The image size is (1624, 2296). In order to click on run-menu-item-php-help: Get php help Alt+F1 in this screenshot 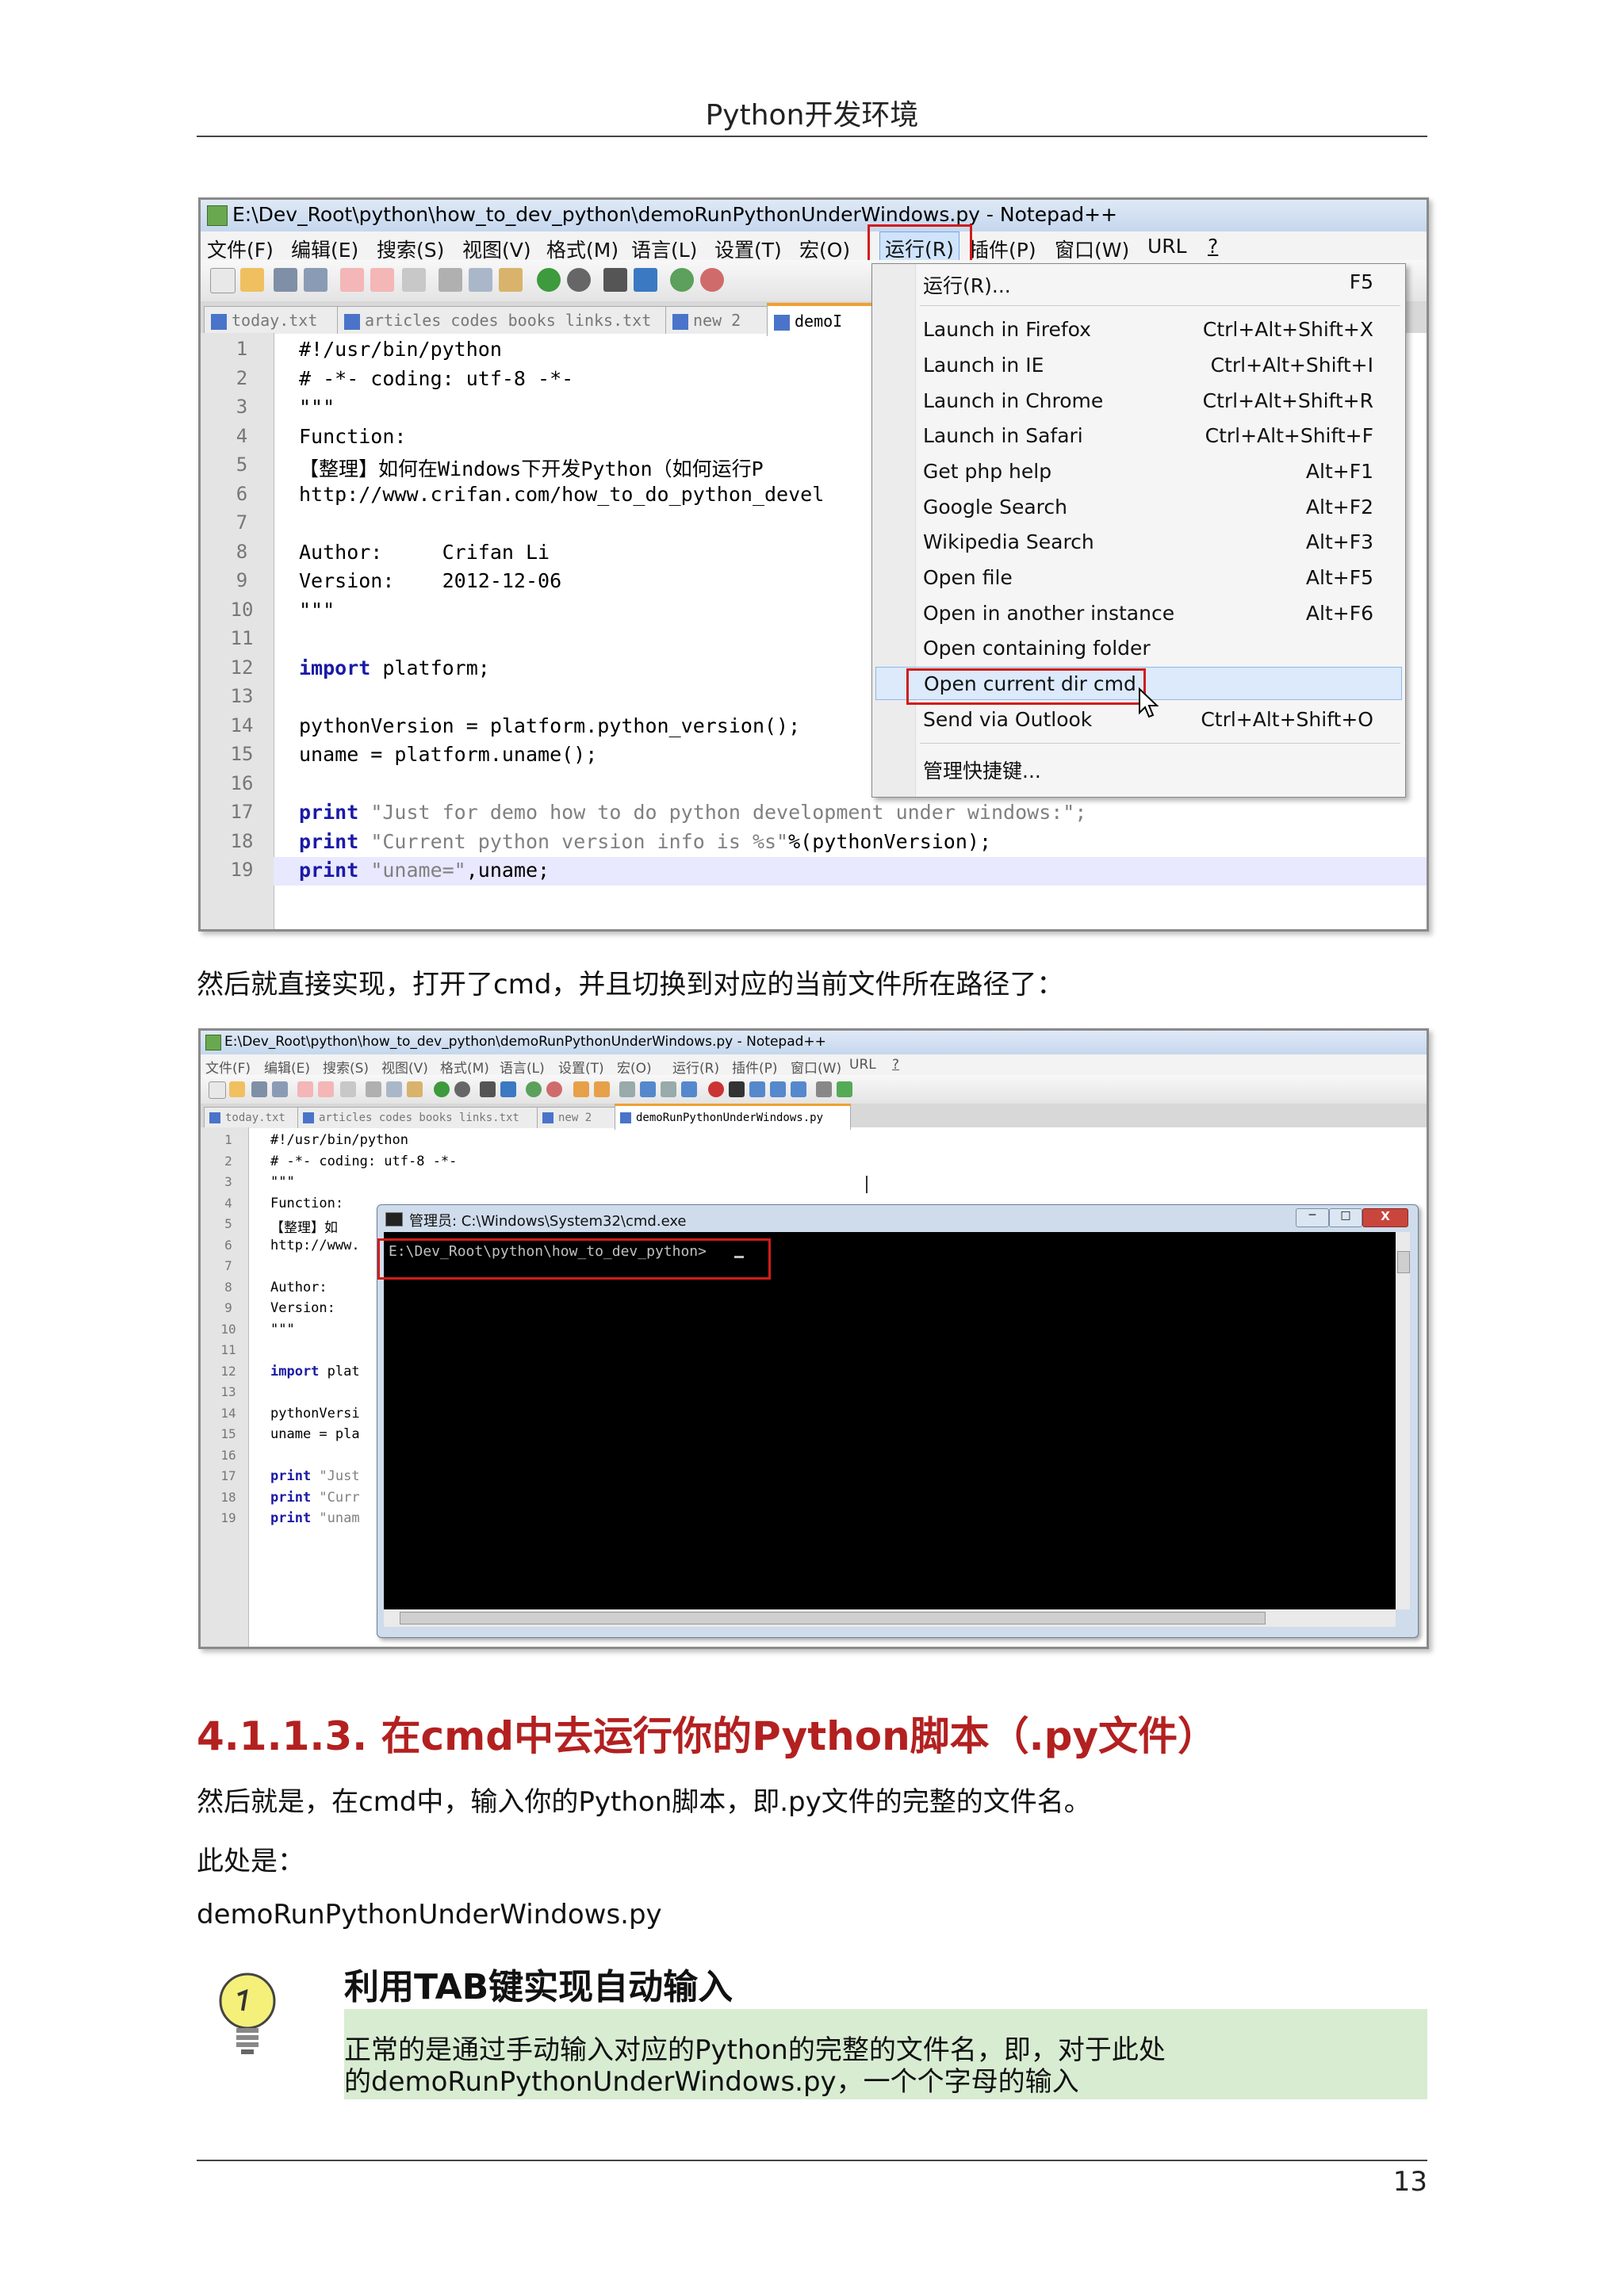, I will do `click(1138, 476)`.